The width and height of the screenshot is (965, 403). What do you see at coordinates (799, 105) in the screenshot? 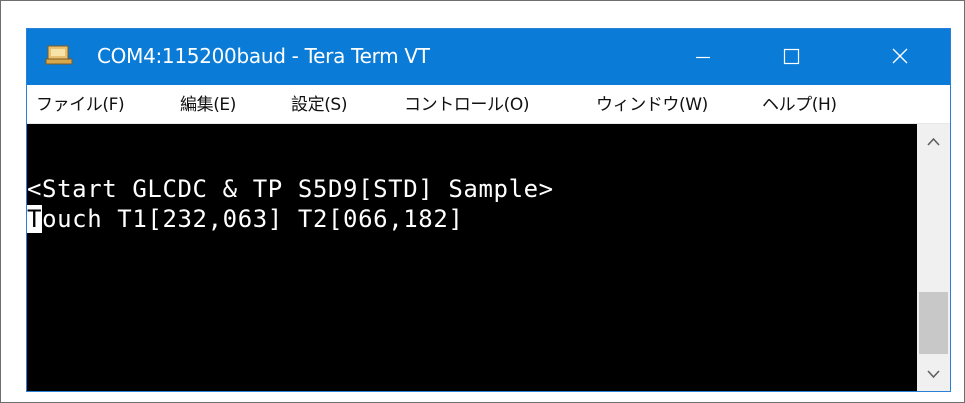
I see `menu-help: ヘルプ(H)` at bounding box center [799, 105].